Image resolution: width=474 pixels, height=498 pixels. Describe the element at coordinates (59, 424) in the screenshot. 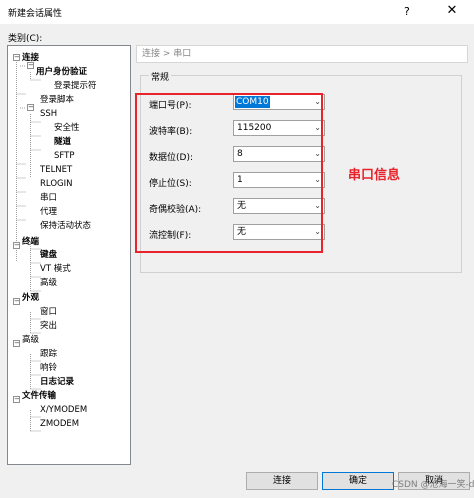

I see `tree-item-zmodem: ZMODEM` at that location.